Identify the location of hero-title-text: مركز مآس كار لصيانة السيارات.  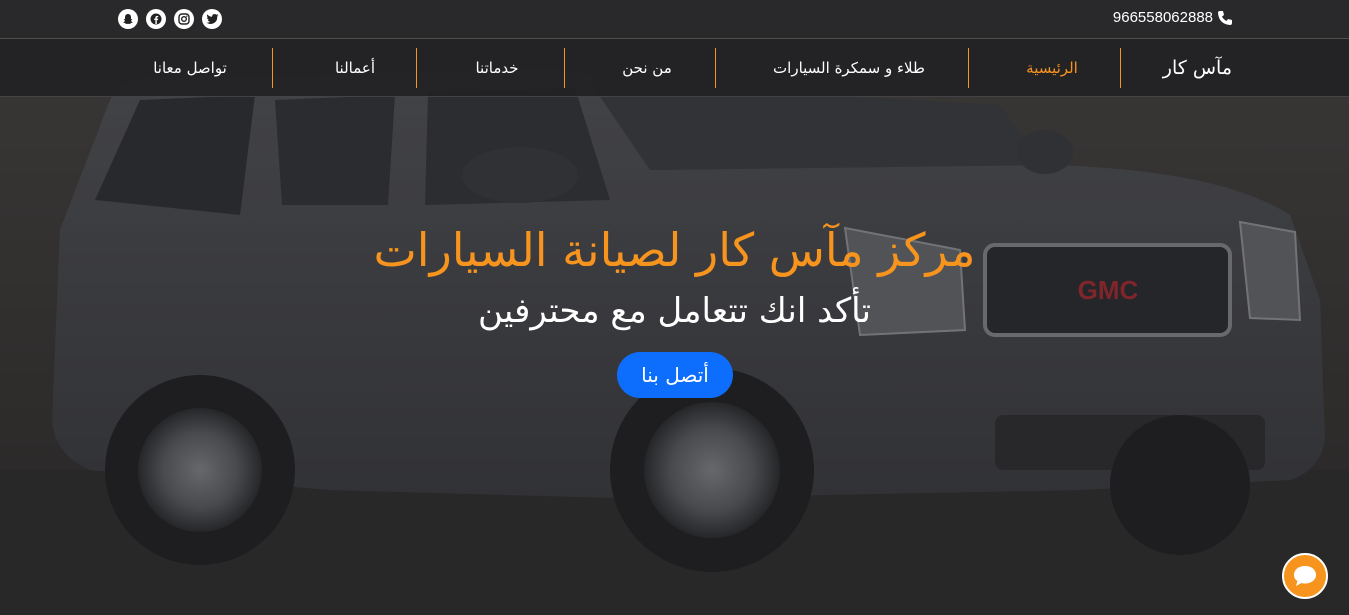
(674, 250).